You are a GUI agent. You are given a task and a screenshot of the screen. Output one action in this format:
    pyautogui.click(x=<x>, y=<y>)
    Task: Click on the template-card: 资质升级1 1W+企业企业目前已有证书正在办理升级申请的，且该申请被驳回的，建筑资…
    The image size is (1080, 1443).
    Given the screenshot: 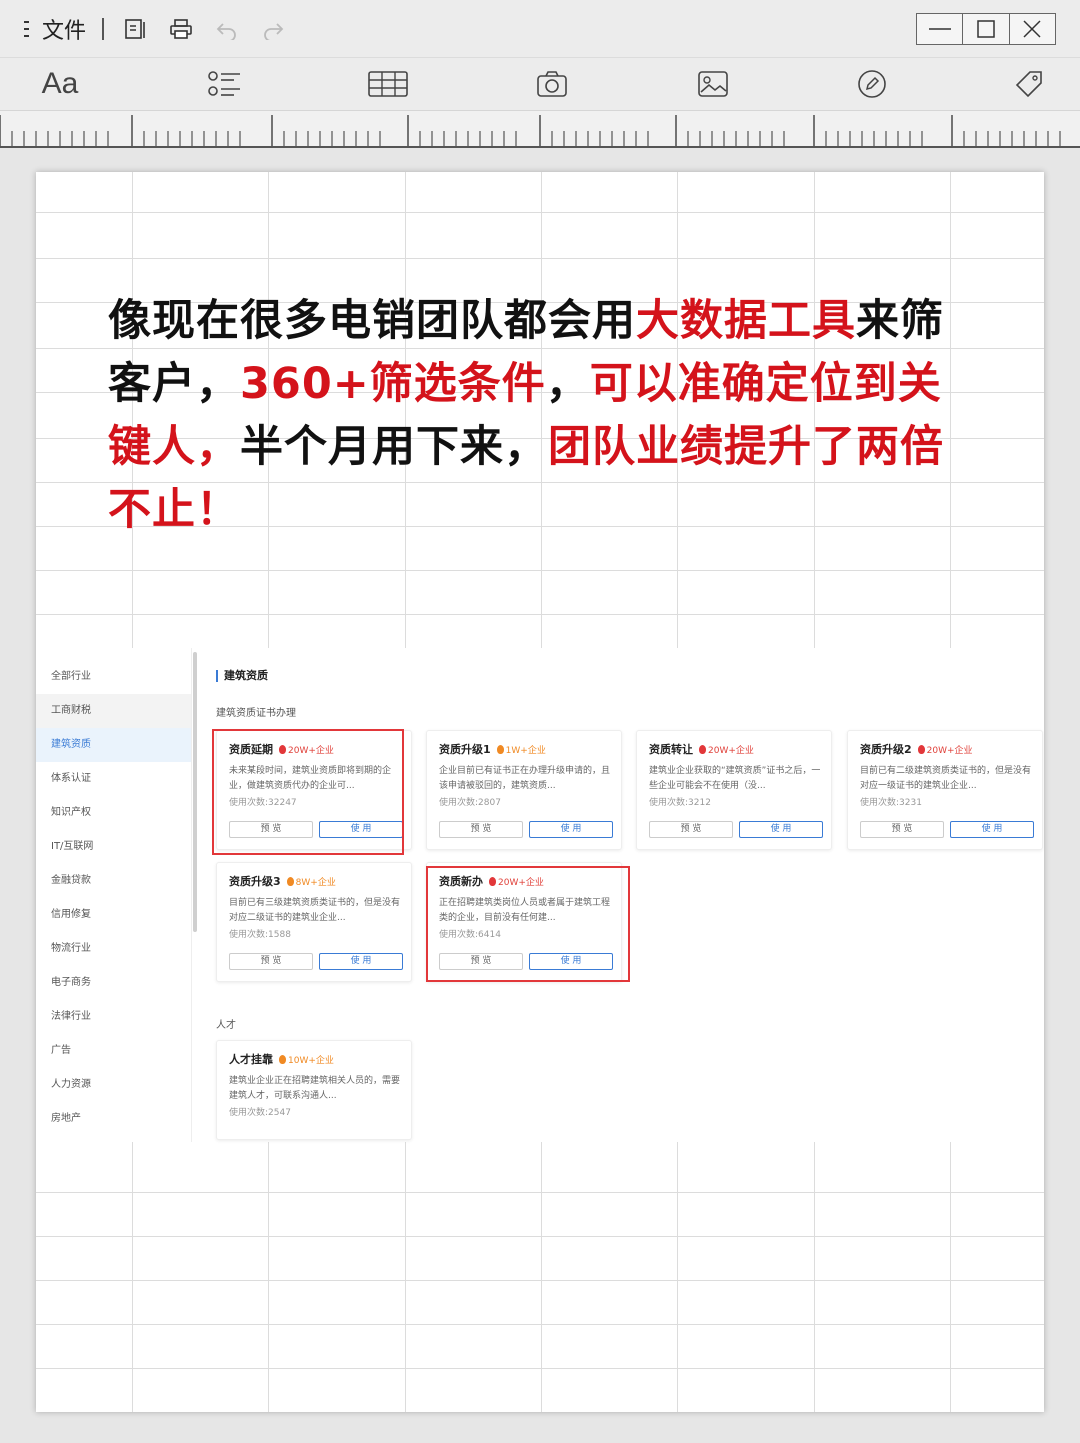 What is the action you would take?
    pyautogui.click(x=524, y=790)
    